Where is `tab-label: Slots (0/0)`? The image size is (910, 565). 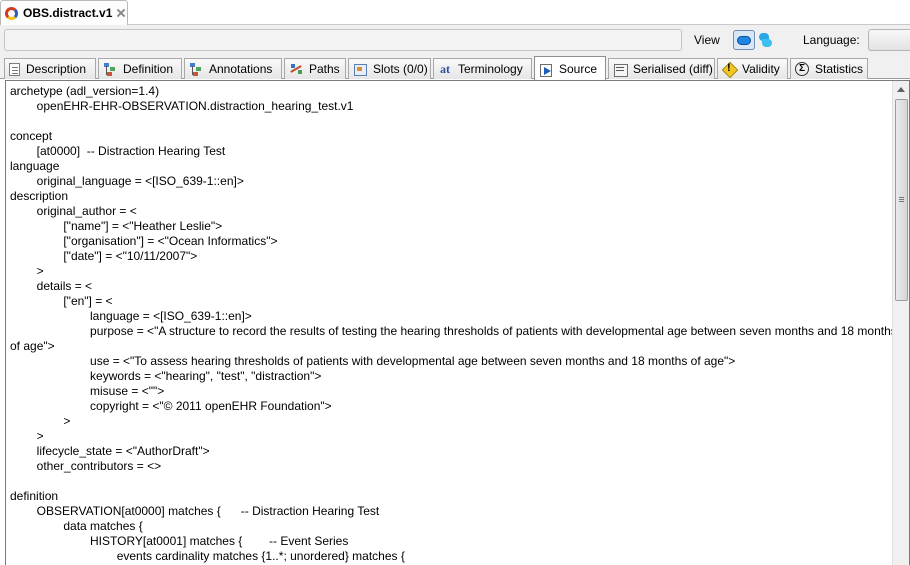 tab-label: Slots (0/0) is located at coordinates (400, 69).